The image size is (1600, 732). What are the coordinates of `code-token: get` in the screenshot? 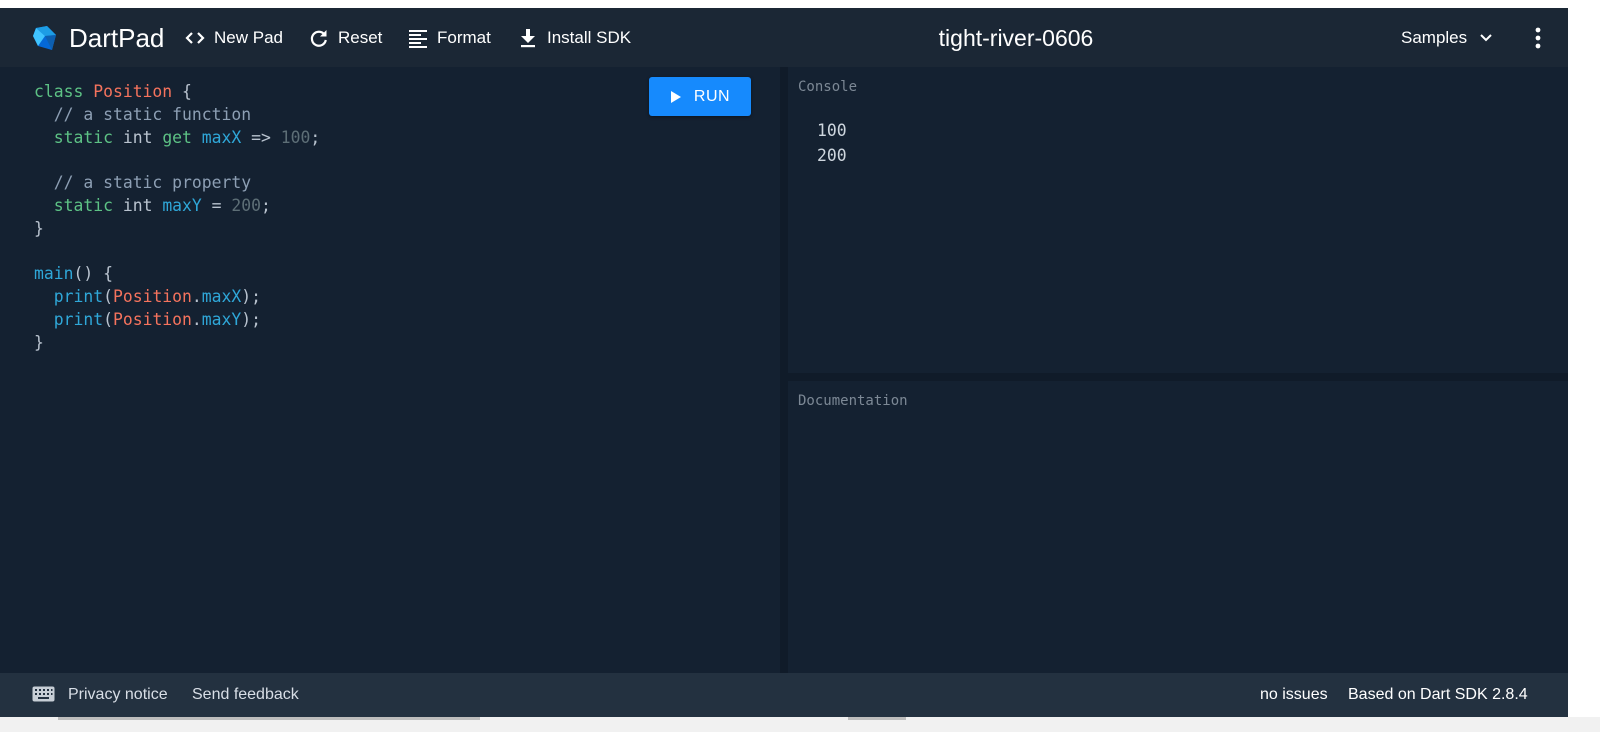 It's located at (177, 137).